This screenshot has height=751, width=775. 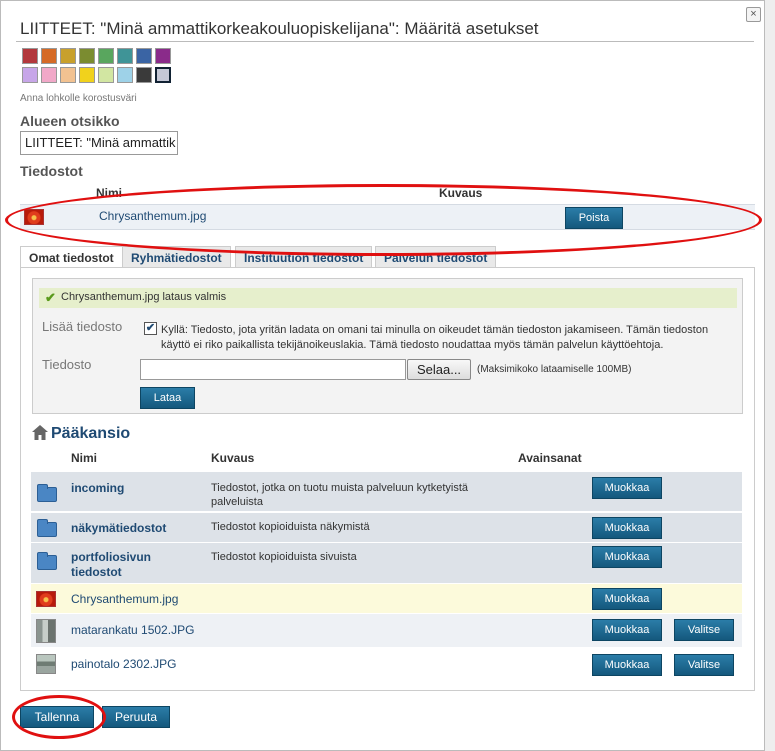 What do you see at coordinates (387, 217) in the screenshot?
I see `attached-file-row: Chrysanthemum.jpg Poista` at bounding box center [387, 217].